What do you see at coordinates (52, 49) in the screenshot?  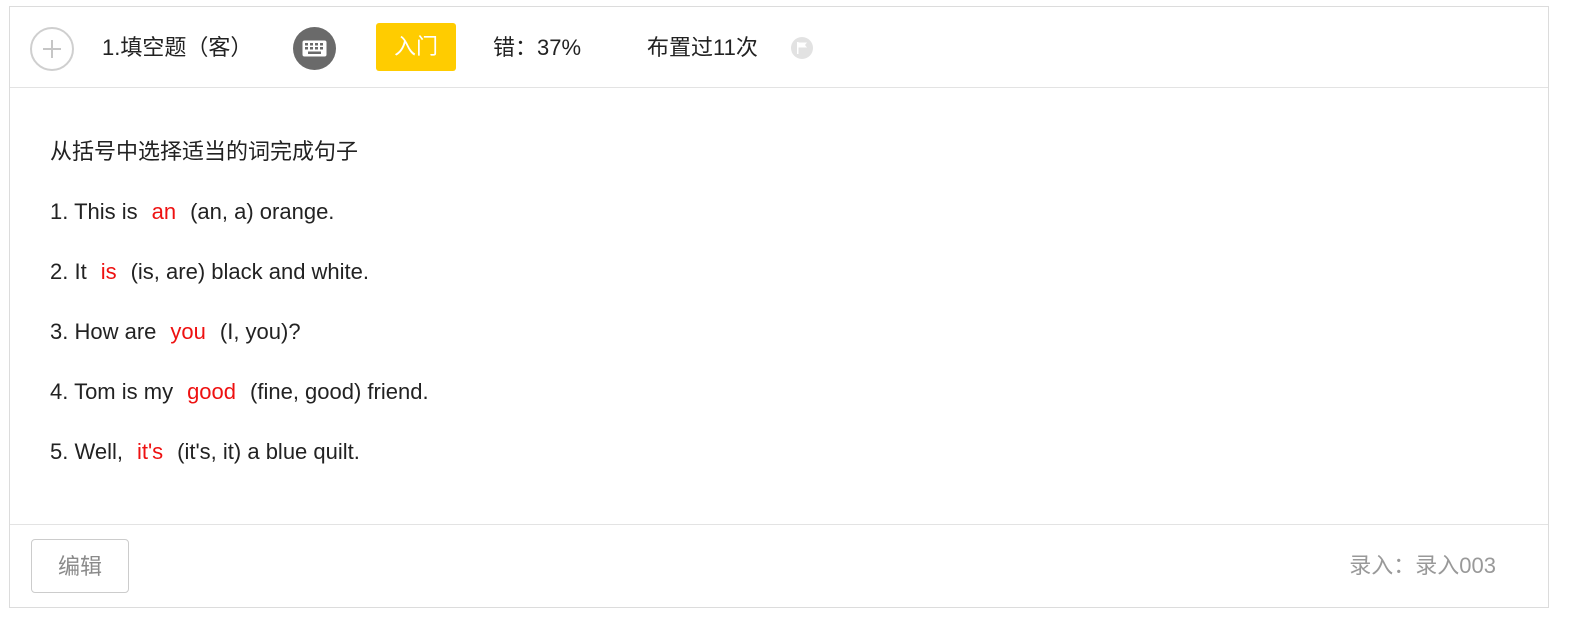 I see `add-question-button` at bounding box center [52, 49].